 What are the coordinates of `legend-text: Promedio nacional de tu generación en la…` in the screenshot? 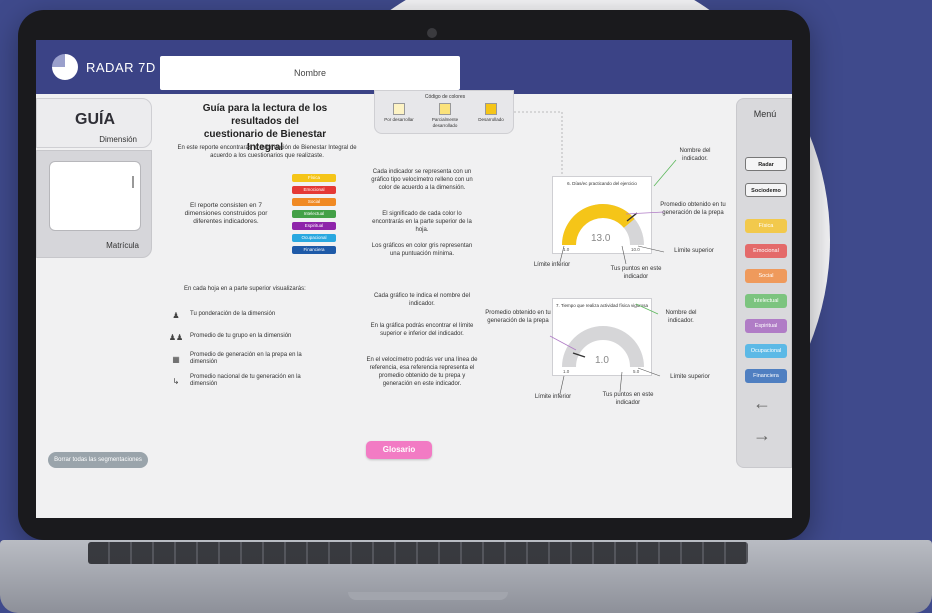 It's located at (245, 380).